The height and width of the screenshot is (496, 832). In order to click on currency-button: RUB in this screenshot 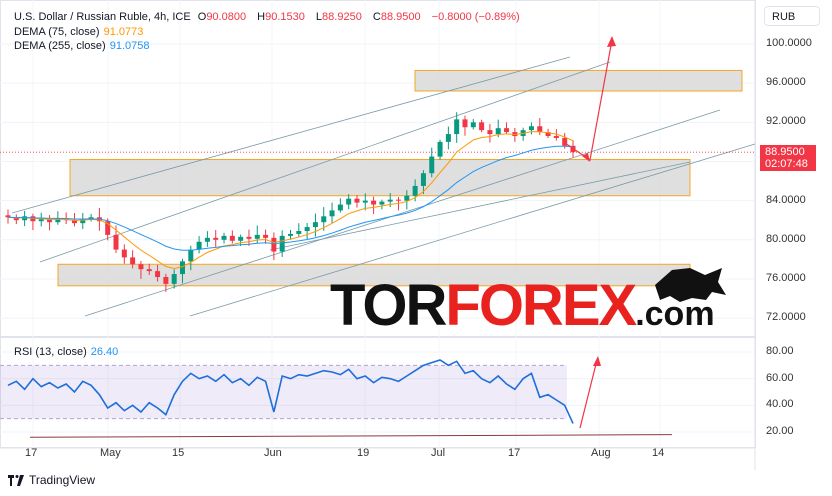, I will do `click(792, 16)`.